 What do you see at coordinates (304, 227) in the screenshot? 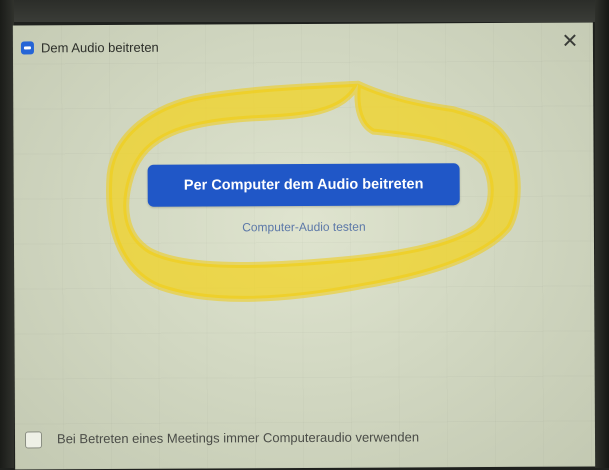
I see `test-computer-audio-link: Computer-Audio testen` at bounding box center [304, 227].